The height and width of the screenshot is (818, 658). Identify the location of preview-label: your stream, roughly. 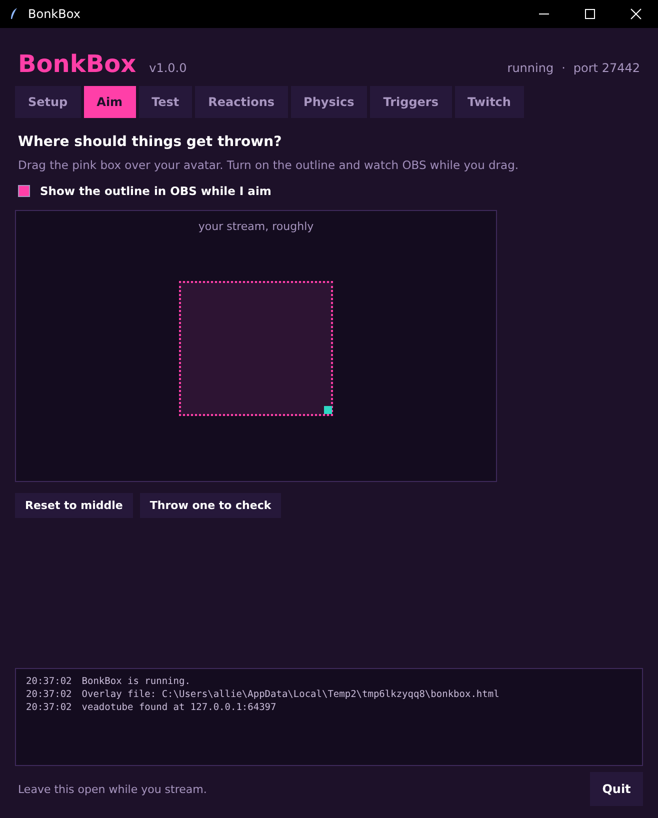
(256, 226).